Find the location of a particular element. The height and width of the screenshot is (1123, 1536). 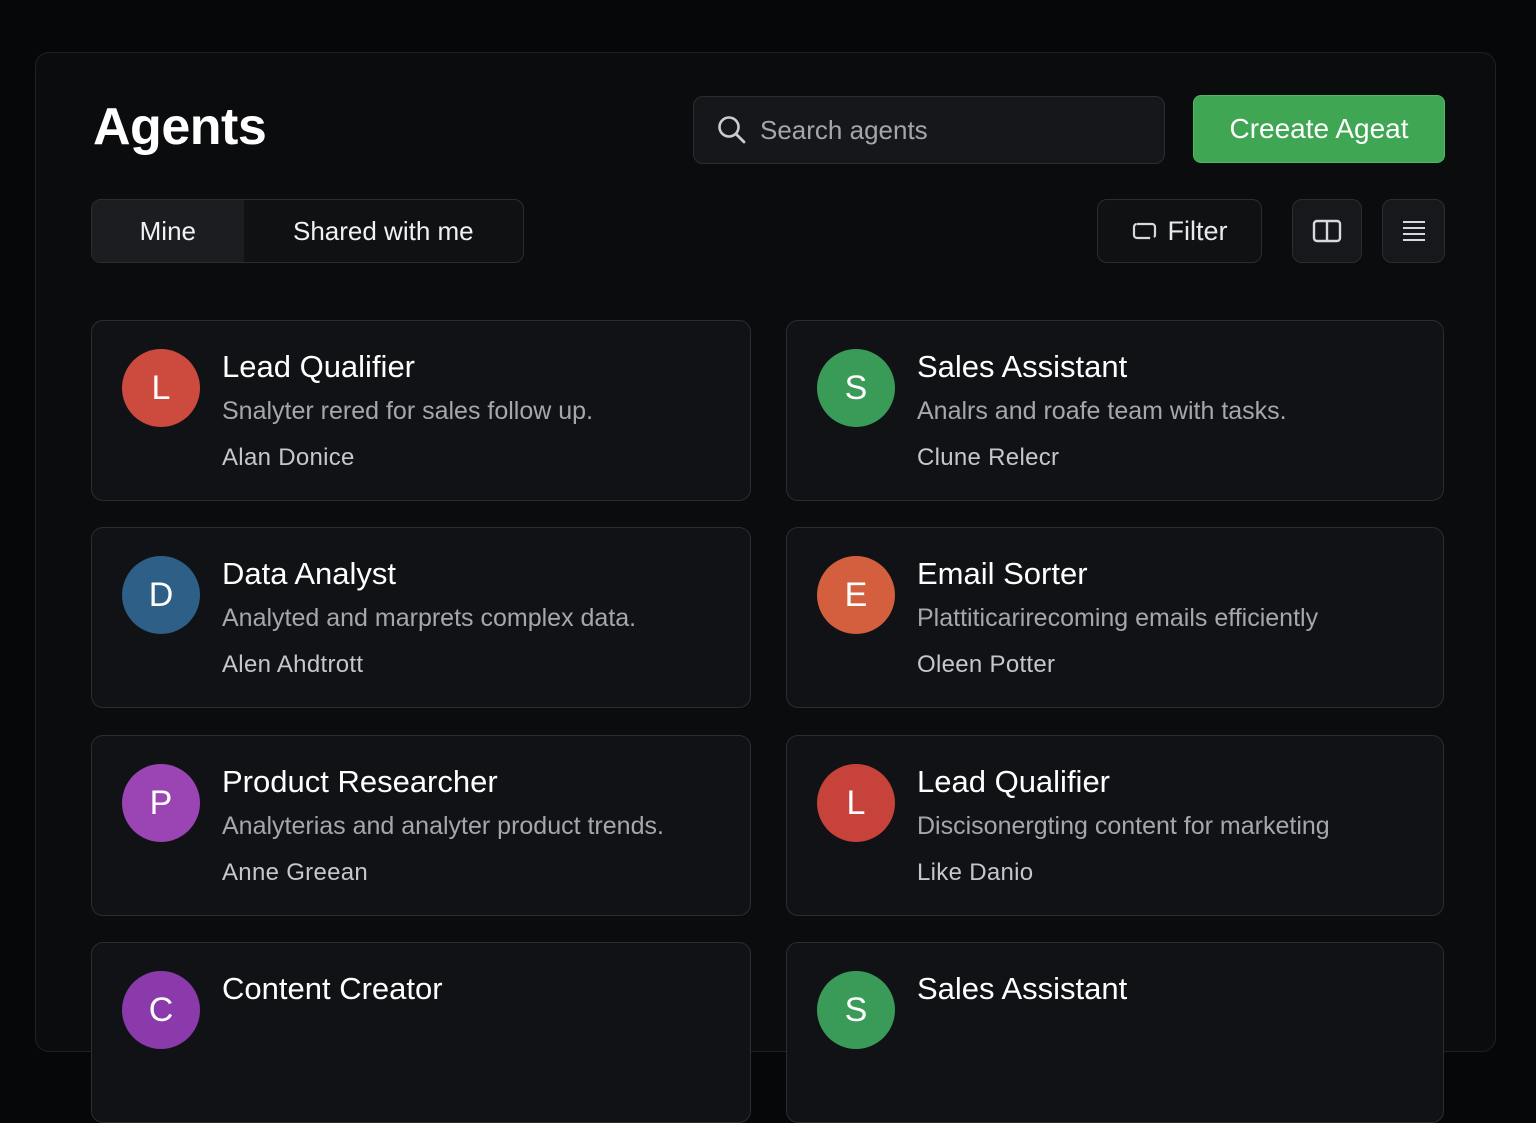

search-input is located at coordinates (950, 130).